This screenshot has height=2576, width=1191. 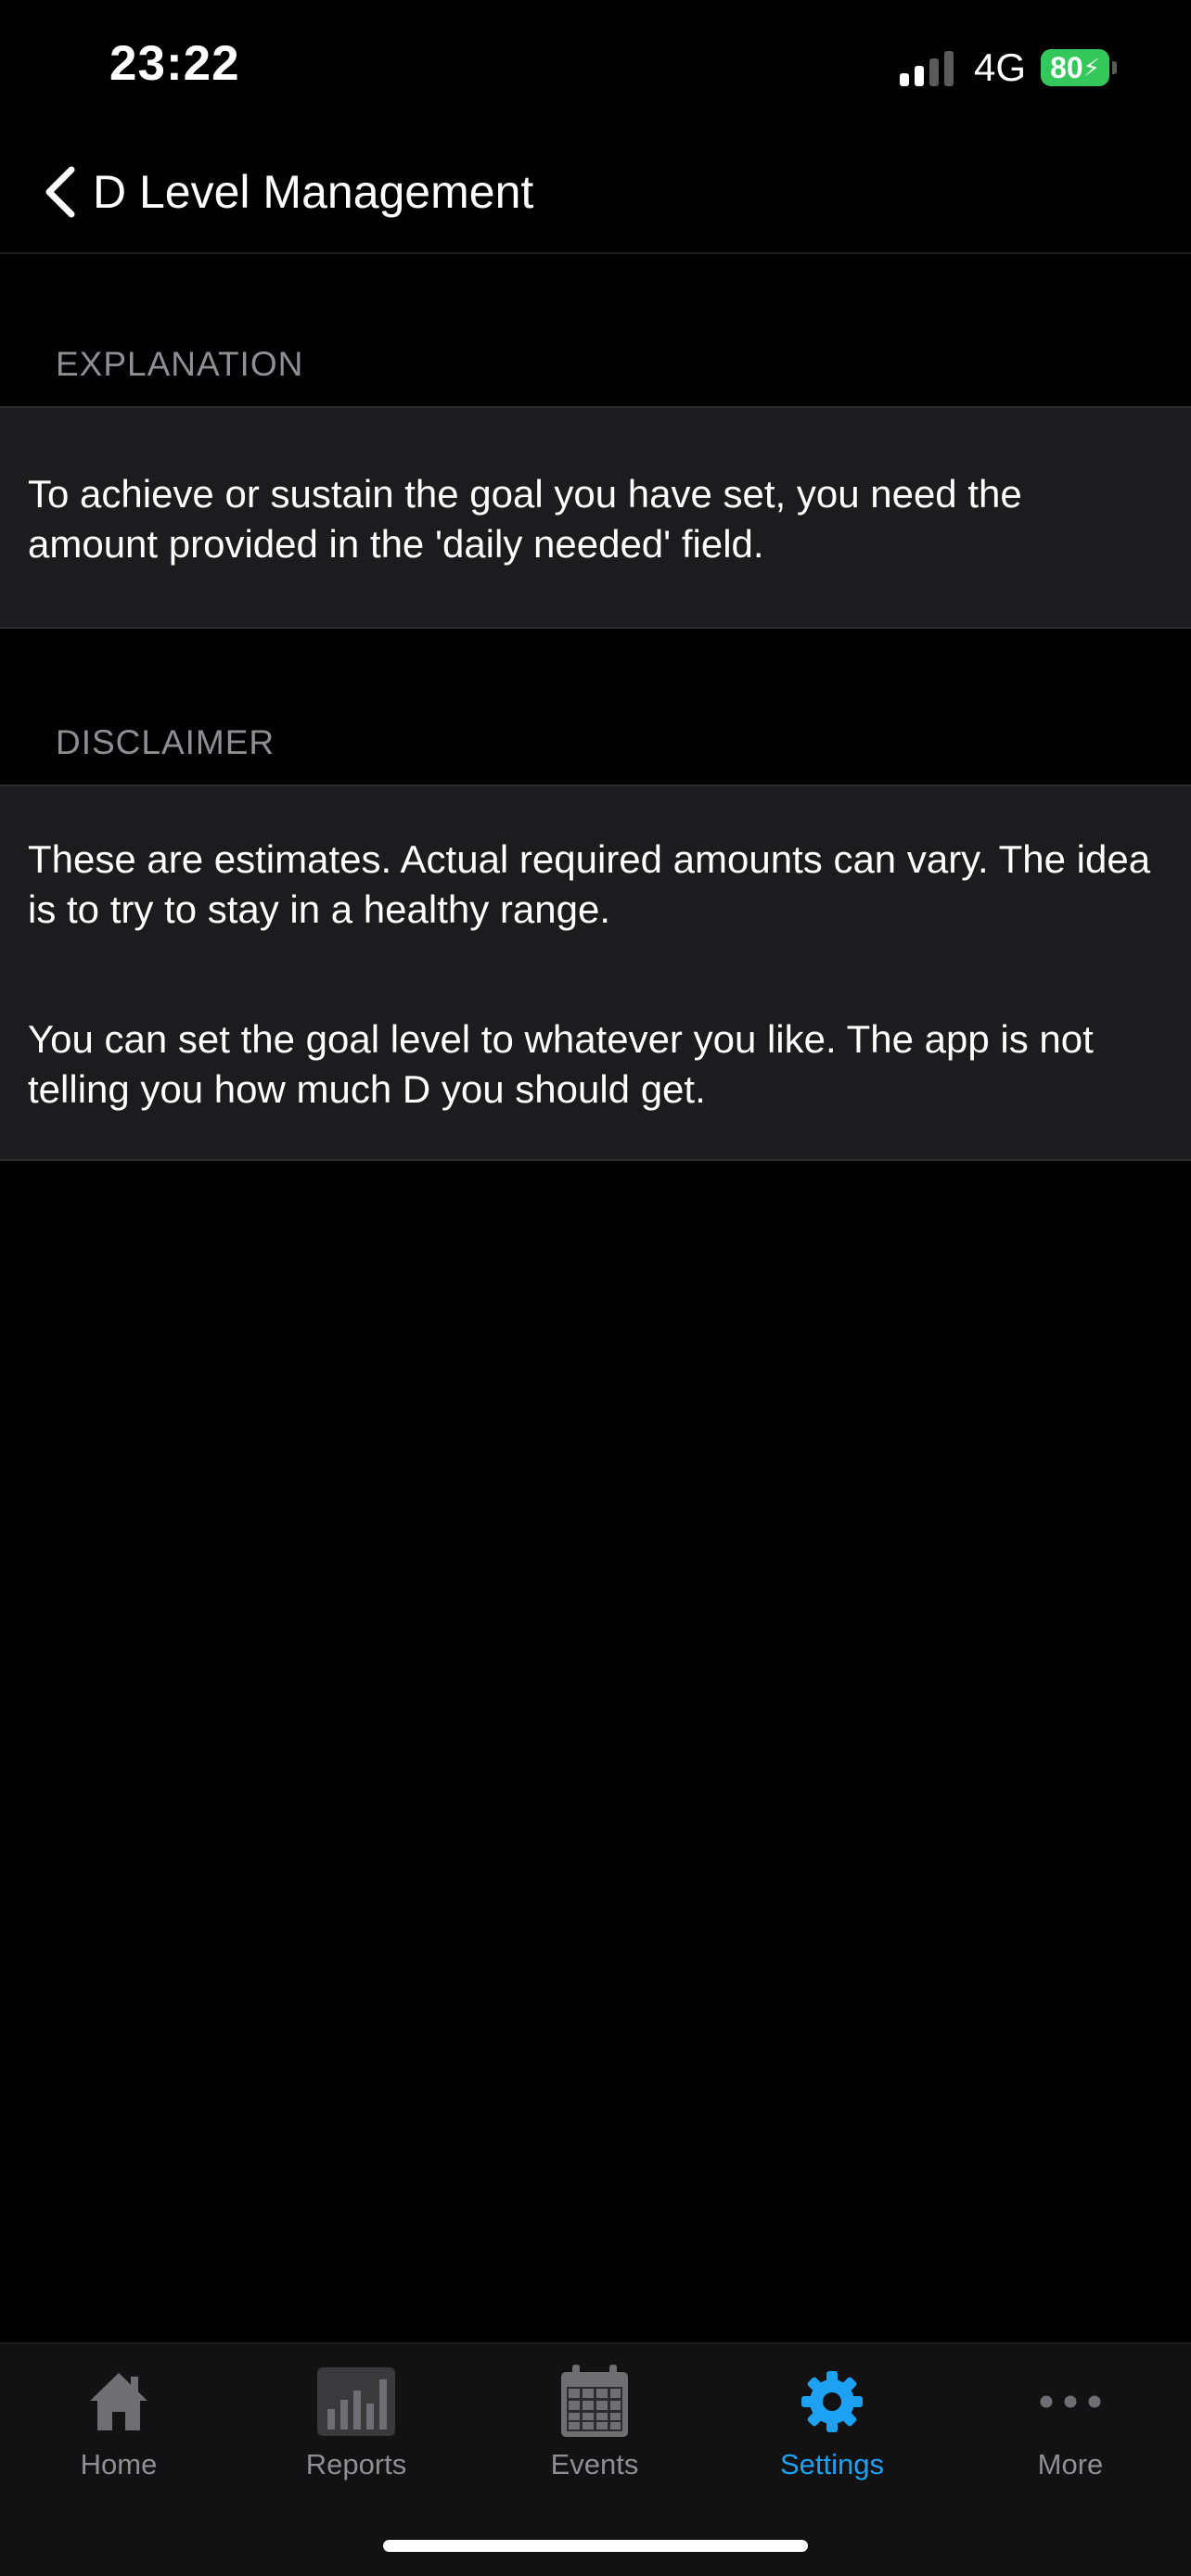 I want to click on status-indicators: 4G 80 ⚡, so click(x=1008, y=68).